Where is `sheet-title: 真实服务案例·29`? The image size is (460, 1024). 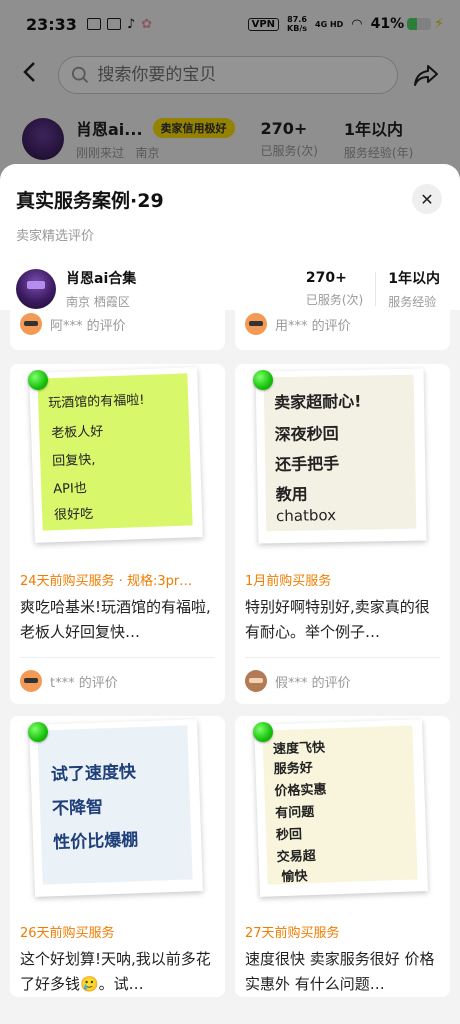 sheet-title: 真实服务案例·29 is located at coordinates (90, 201).